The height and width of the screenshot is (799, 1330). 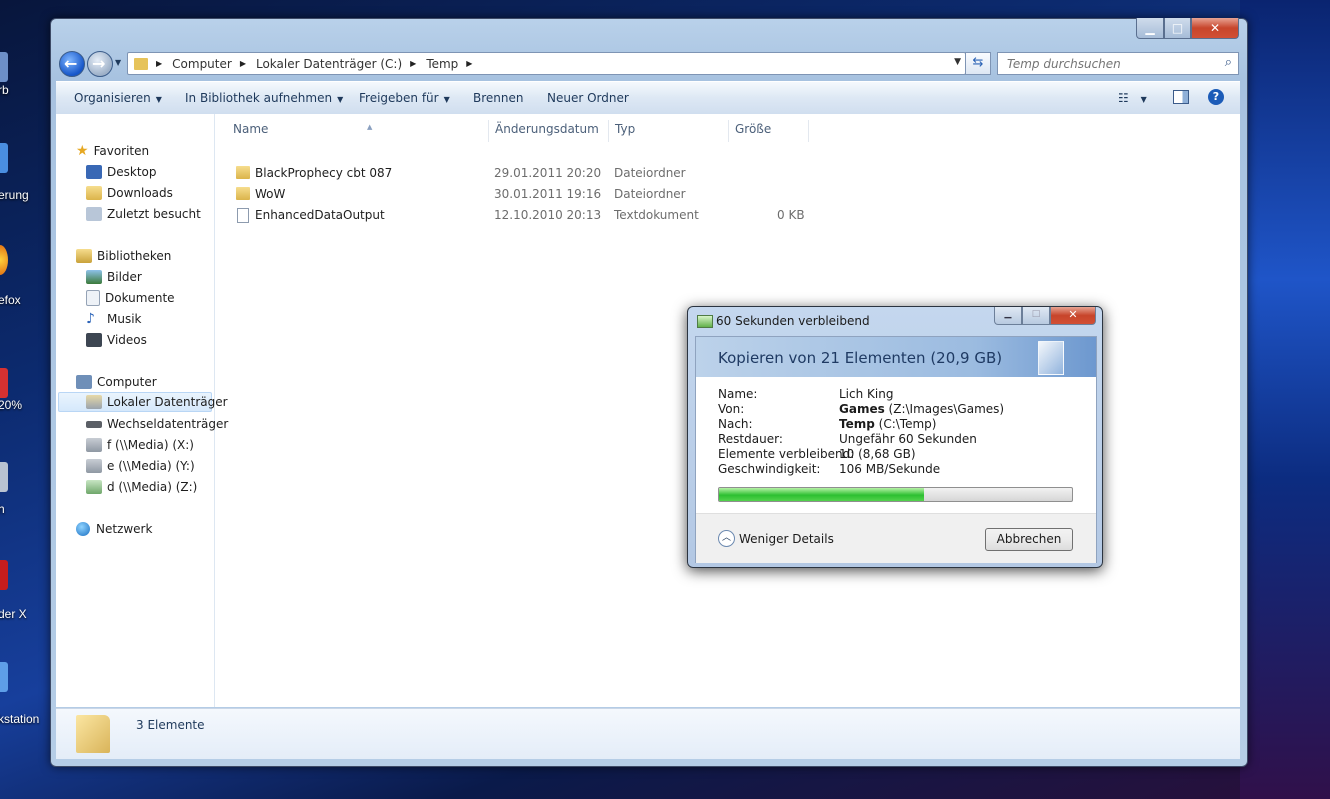 I want to click on file-date: 29.01.2011 20:20, so click(x=548, y=173).